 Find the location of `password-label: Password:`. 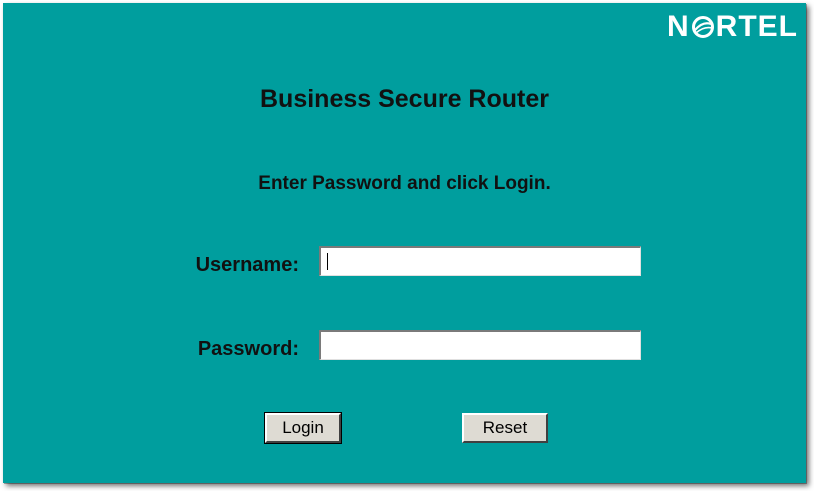

password-label: Password: is located at coordinates (248, 349).